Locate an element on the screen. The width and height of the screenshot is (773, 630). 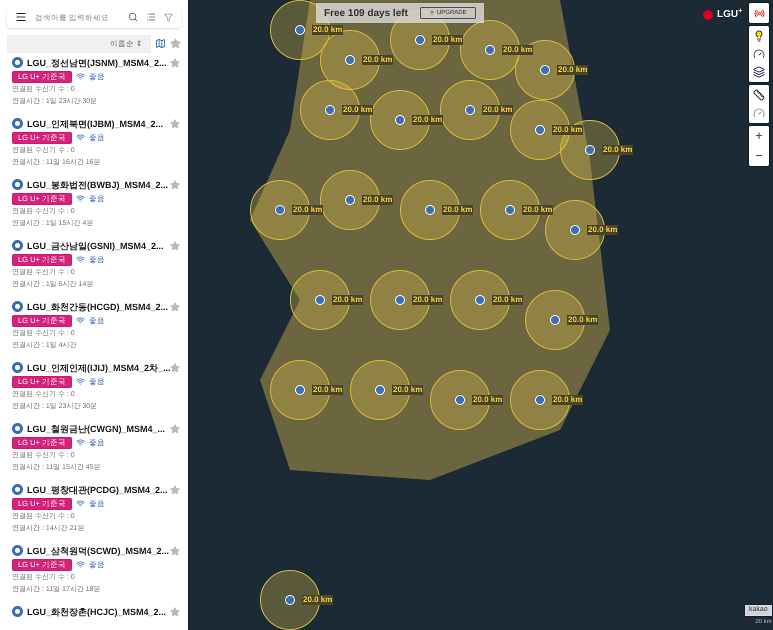
layers-icon is located at coordinates (759, 72).